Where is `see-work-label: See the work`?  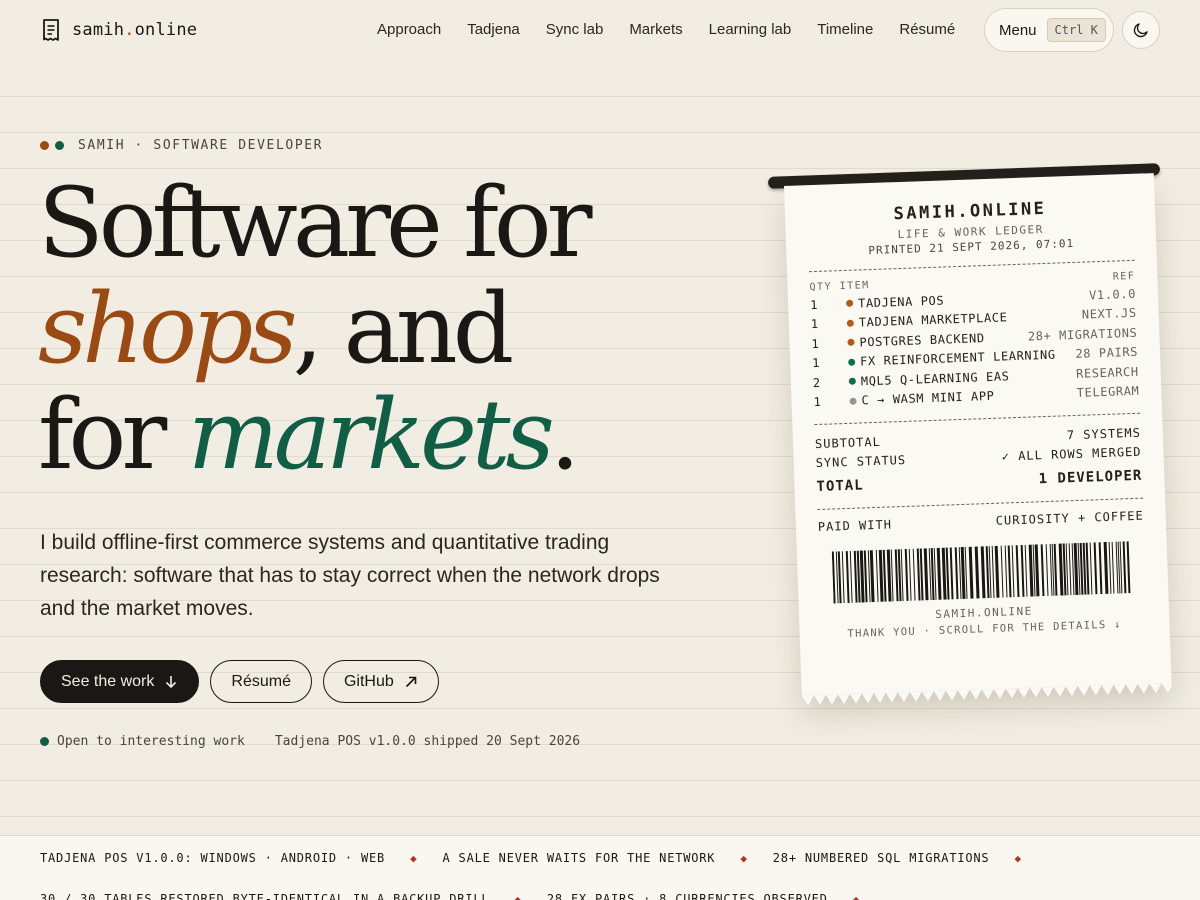
see-work-label: See the work is located at coordinates (108, 681).